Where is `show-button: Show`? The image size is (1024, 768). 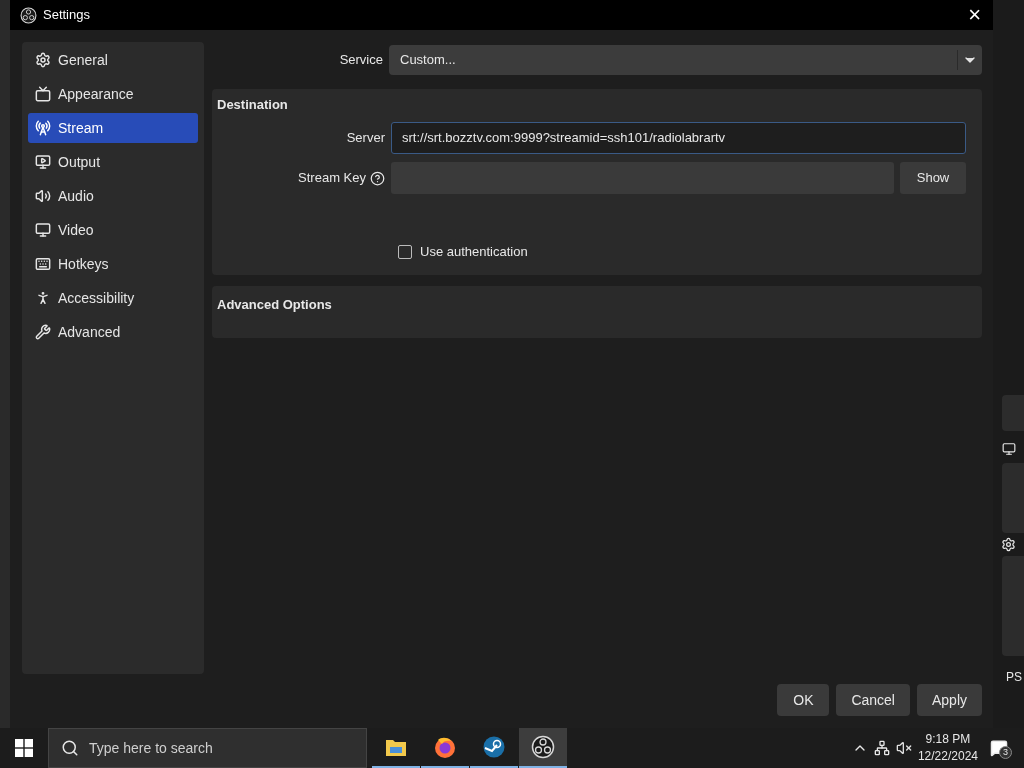 show-button: Show is located at coordinates (933, 178).